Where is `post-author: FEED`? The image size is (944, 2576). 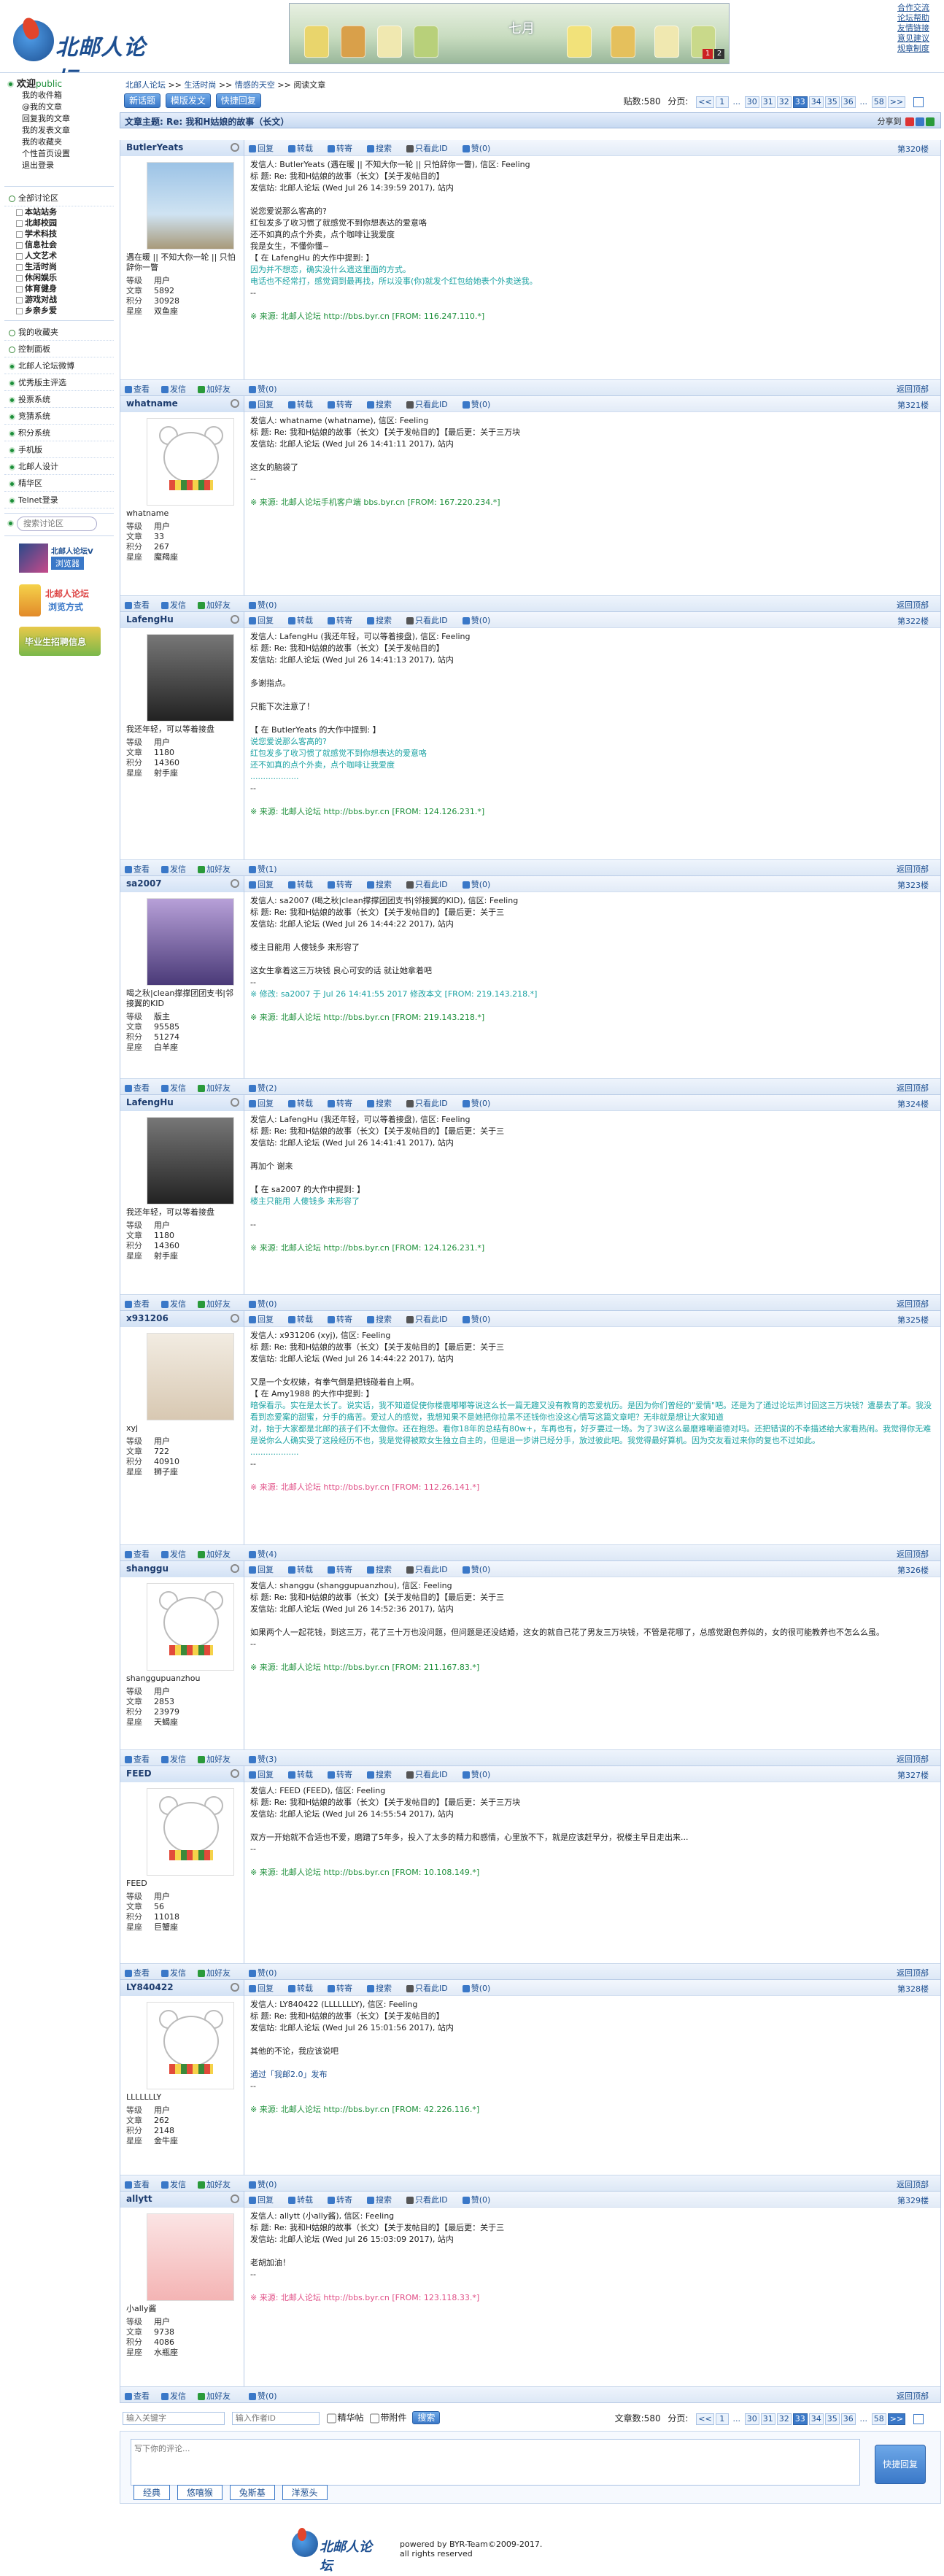
post-author: FEED is located at coordinates (182, 1774).